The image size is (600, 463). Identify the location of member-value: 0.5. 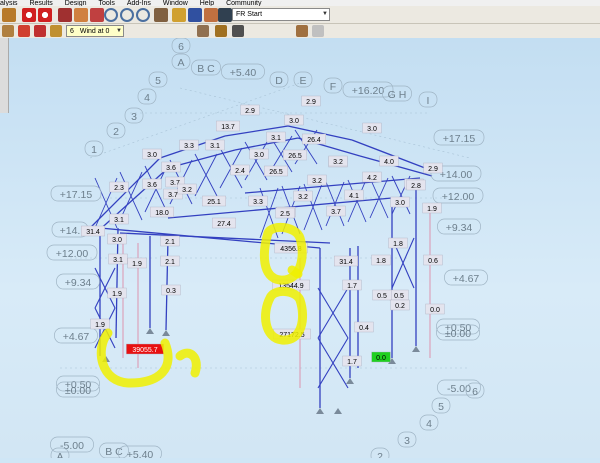
(399, 296).